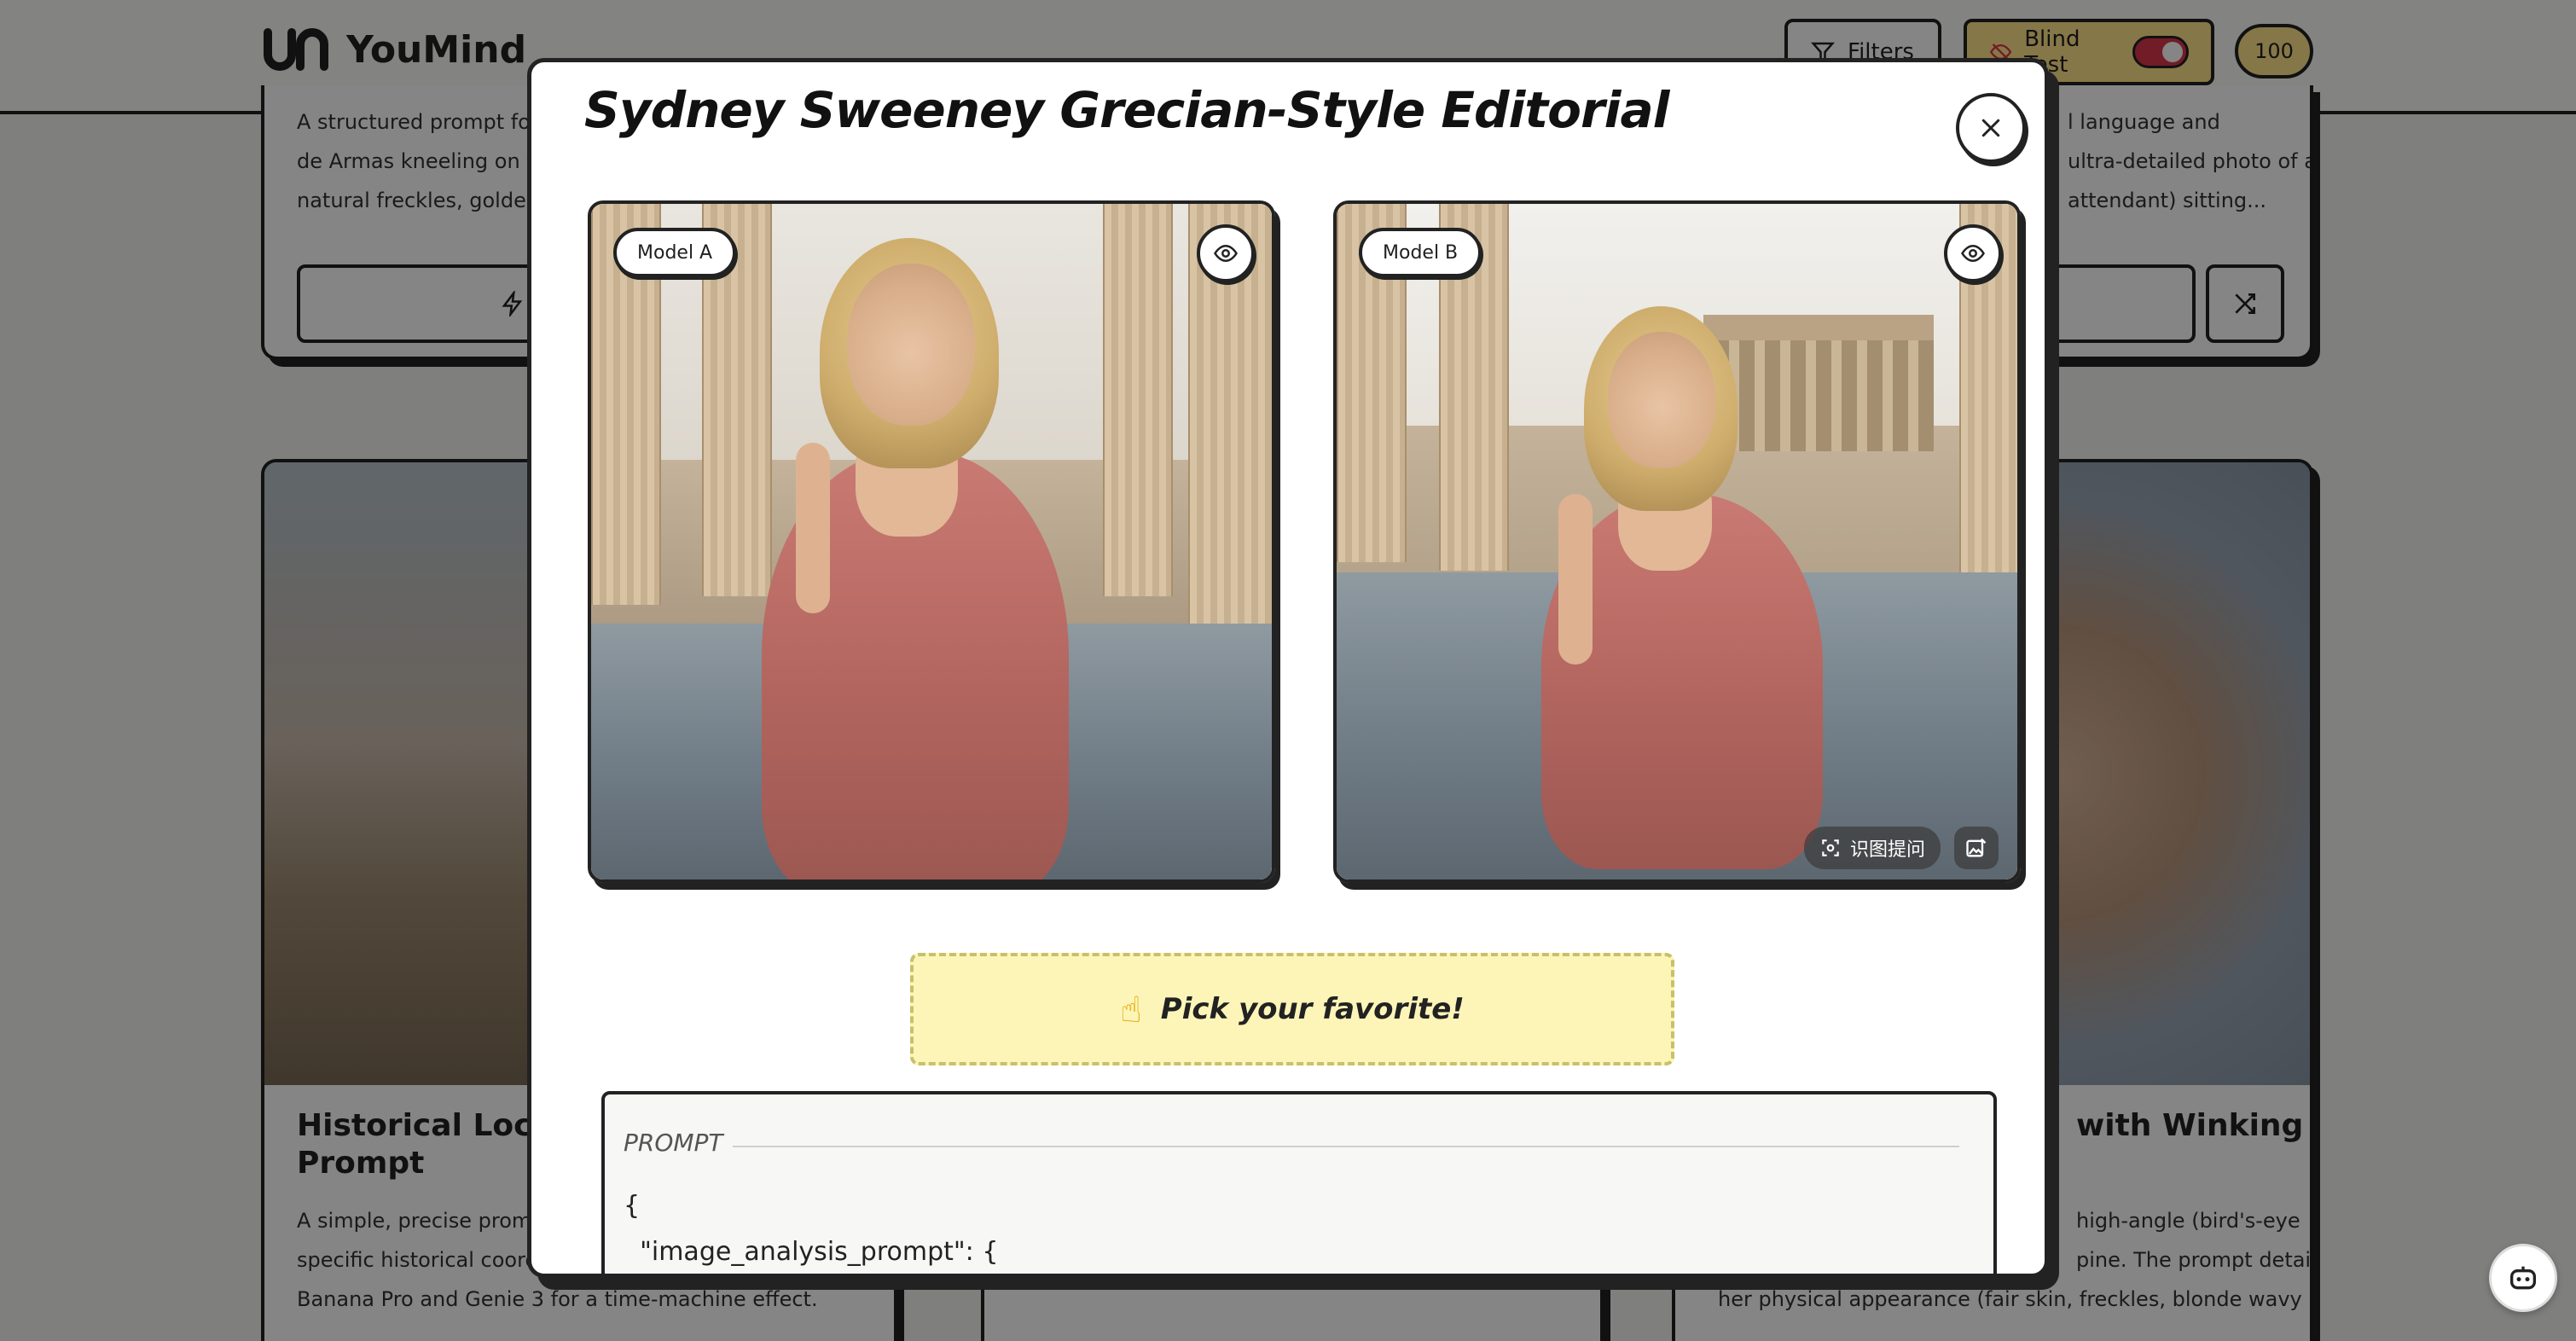  I want to click on image-edit-icon, so click(1976, 847).